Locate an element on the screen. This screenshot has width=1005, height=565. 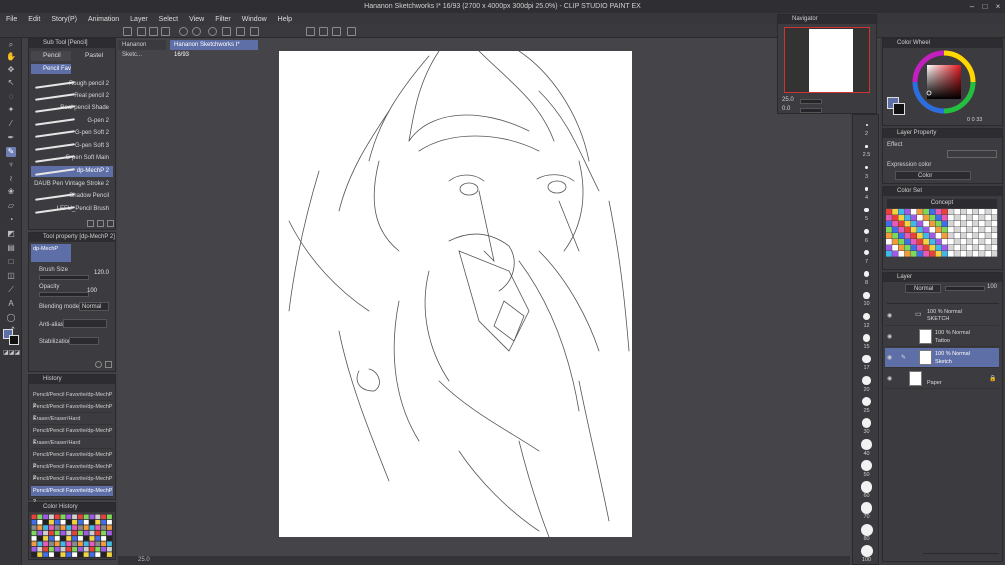
fill-icon is located at coordinates (226, 31).